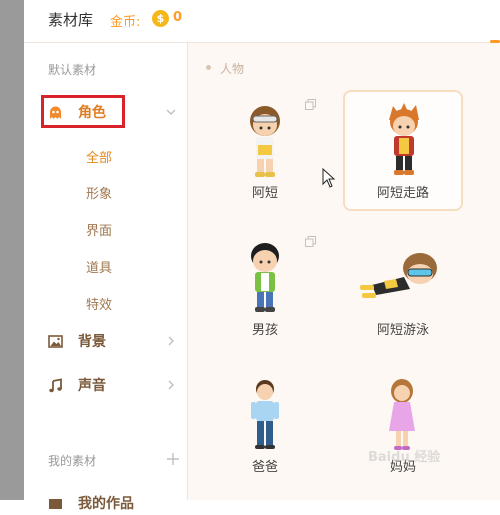  Describe the element at coordinates (99, 266) in the screenshot. I see `subcategory-props: 道具` at that location.